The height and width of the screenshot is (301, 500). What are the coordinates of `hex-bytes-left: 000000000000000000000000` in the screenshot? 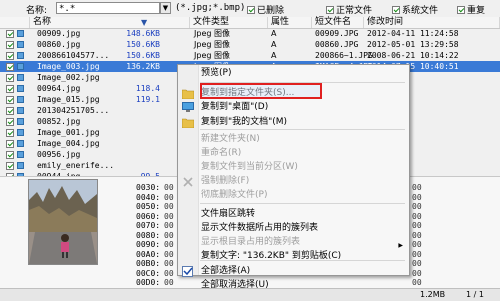 It's located at (169, 240).